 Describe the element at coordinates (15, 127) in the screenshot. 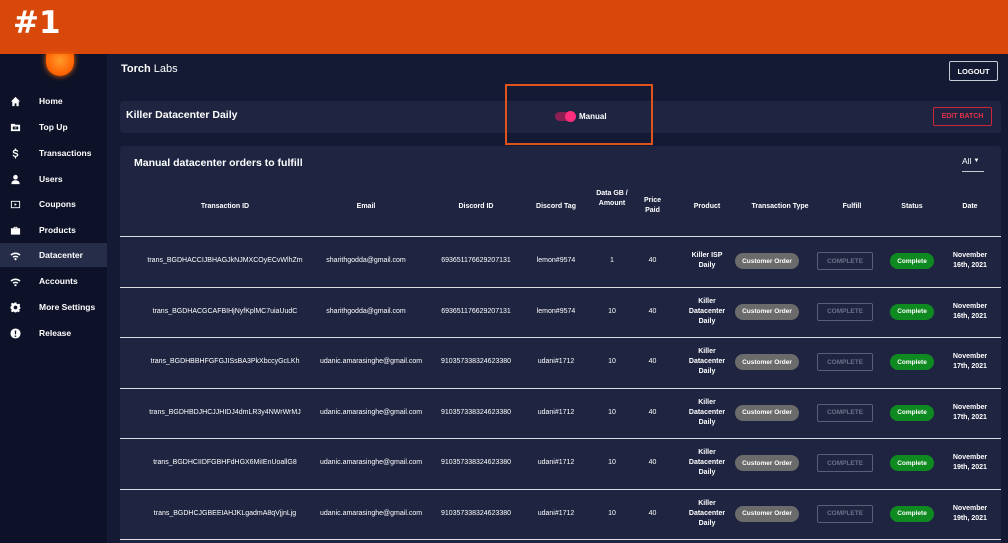

I see `top-up-icon` at that location.